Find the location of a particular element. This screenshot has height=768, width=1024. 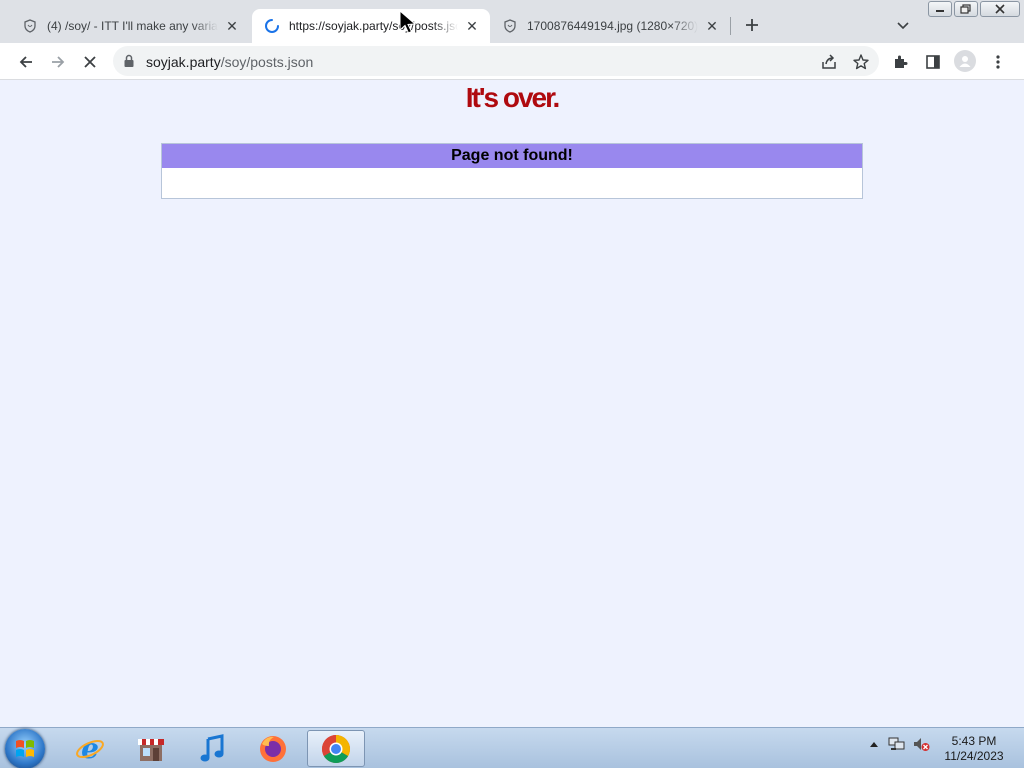

close-icon is located at coordinates (1000, 9).